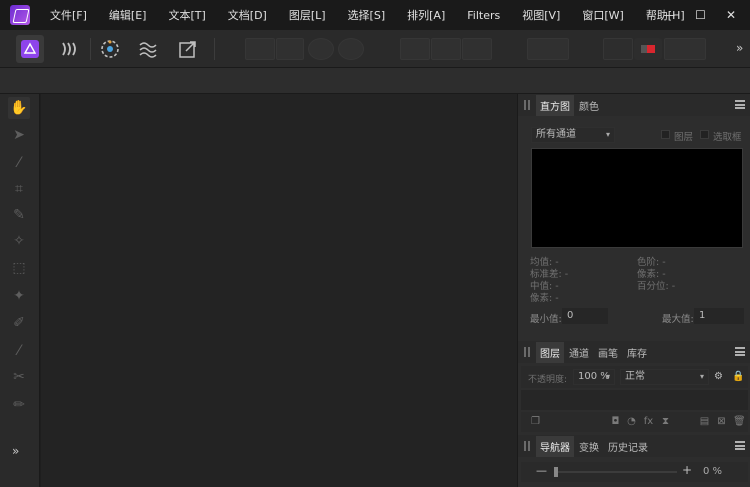  Describe the element at coordinates (618, 49) in the screenshot. I see `toolbar-crop-button` at that location.